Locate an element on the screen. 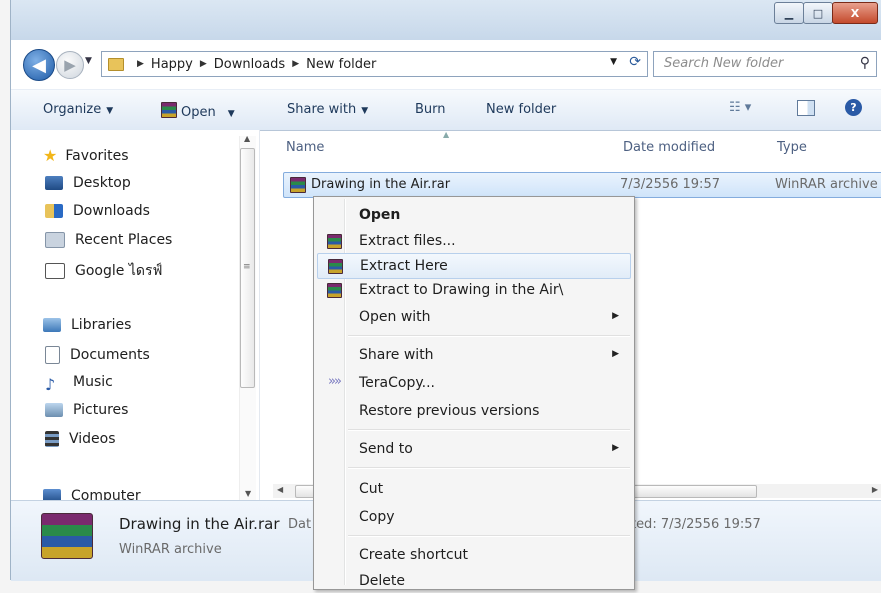  address-dropdown-icon: ▼ is located at coordinates (613, 62).